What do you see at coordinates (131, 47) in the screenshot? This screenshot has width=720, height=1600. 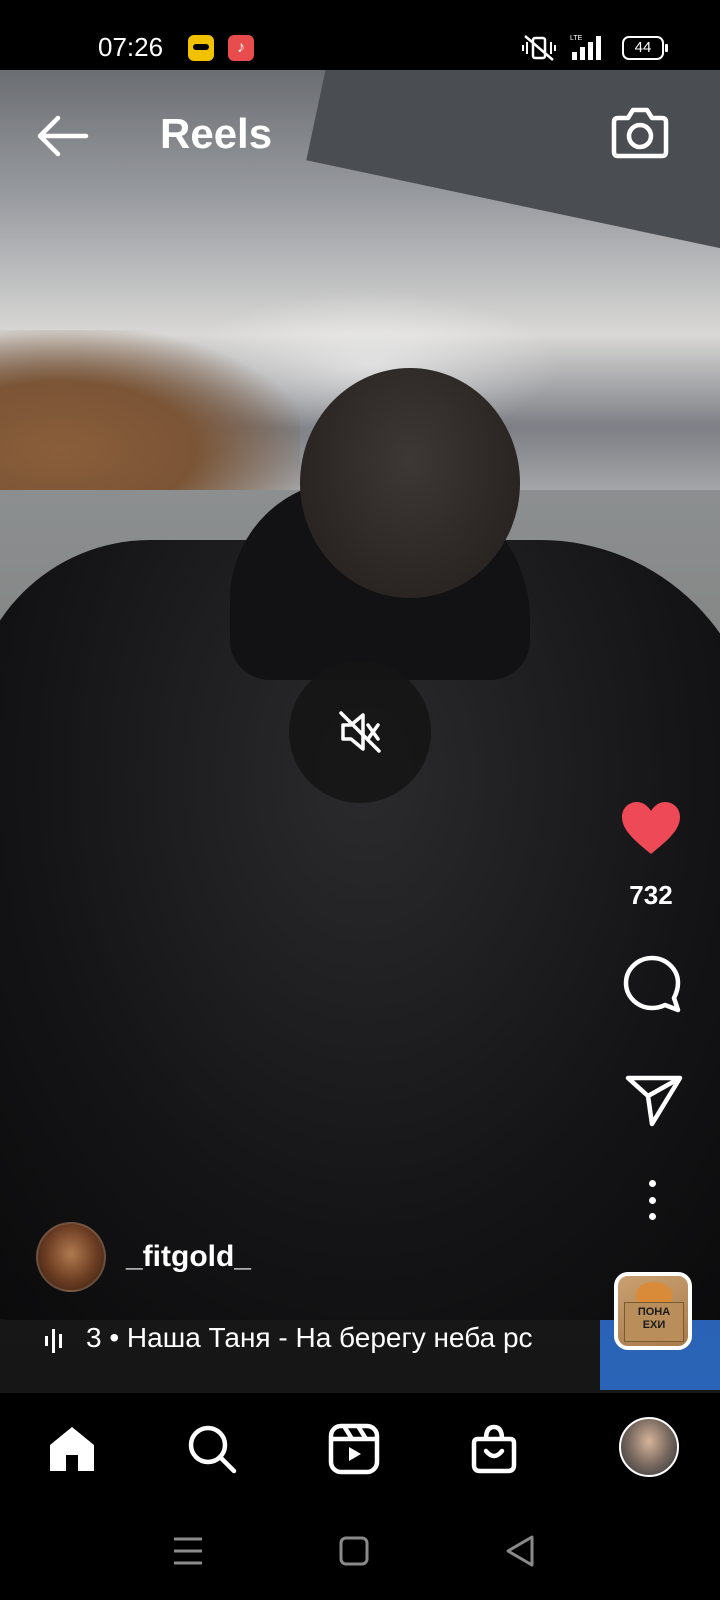 I see `status-time: 07:26` at bounding box center [131, 47].